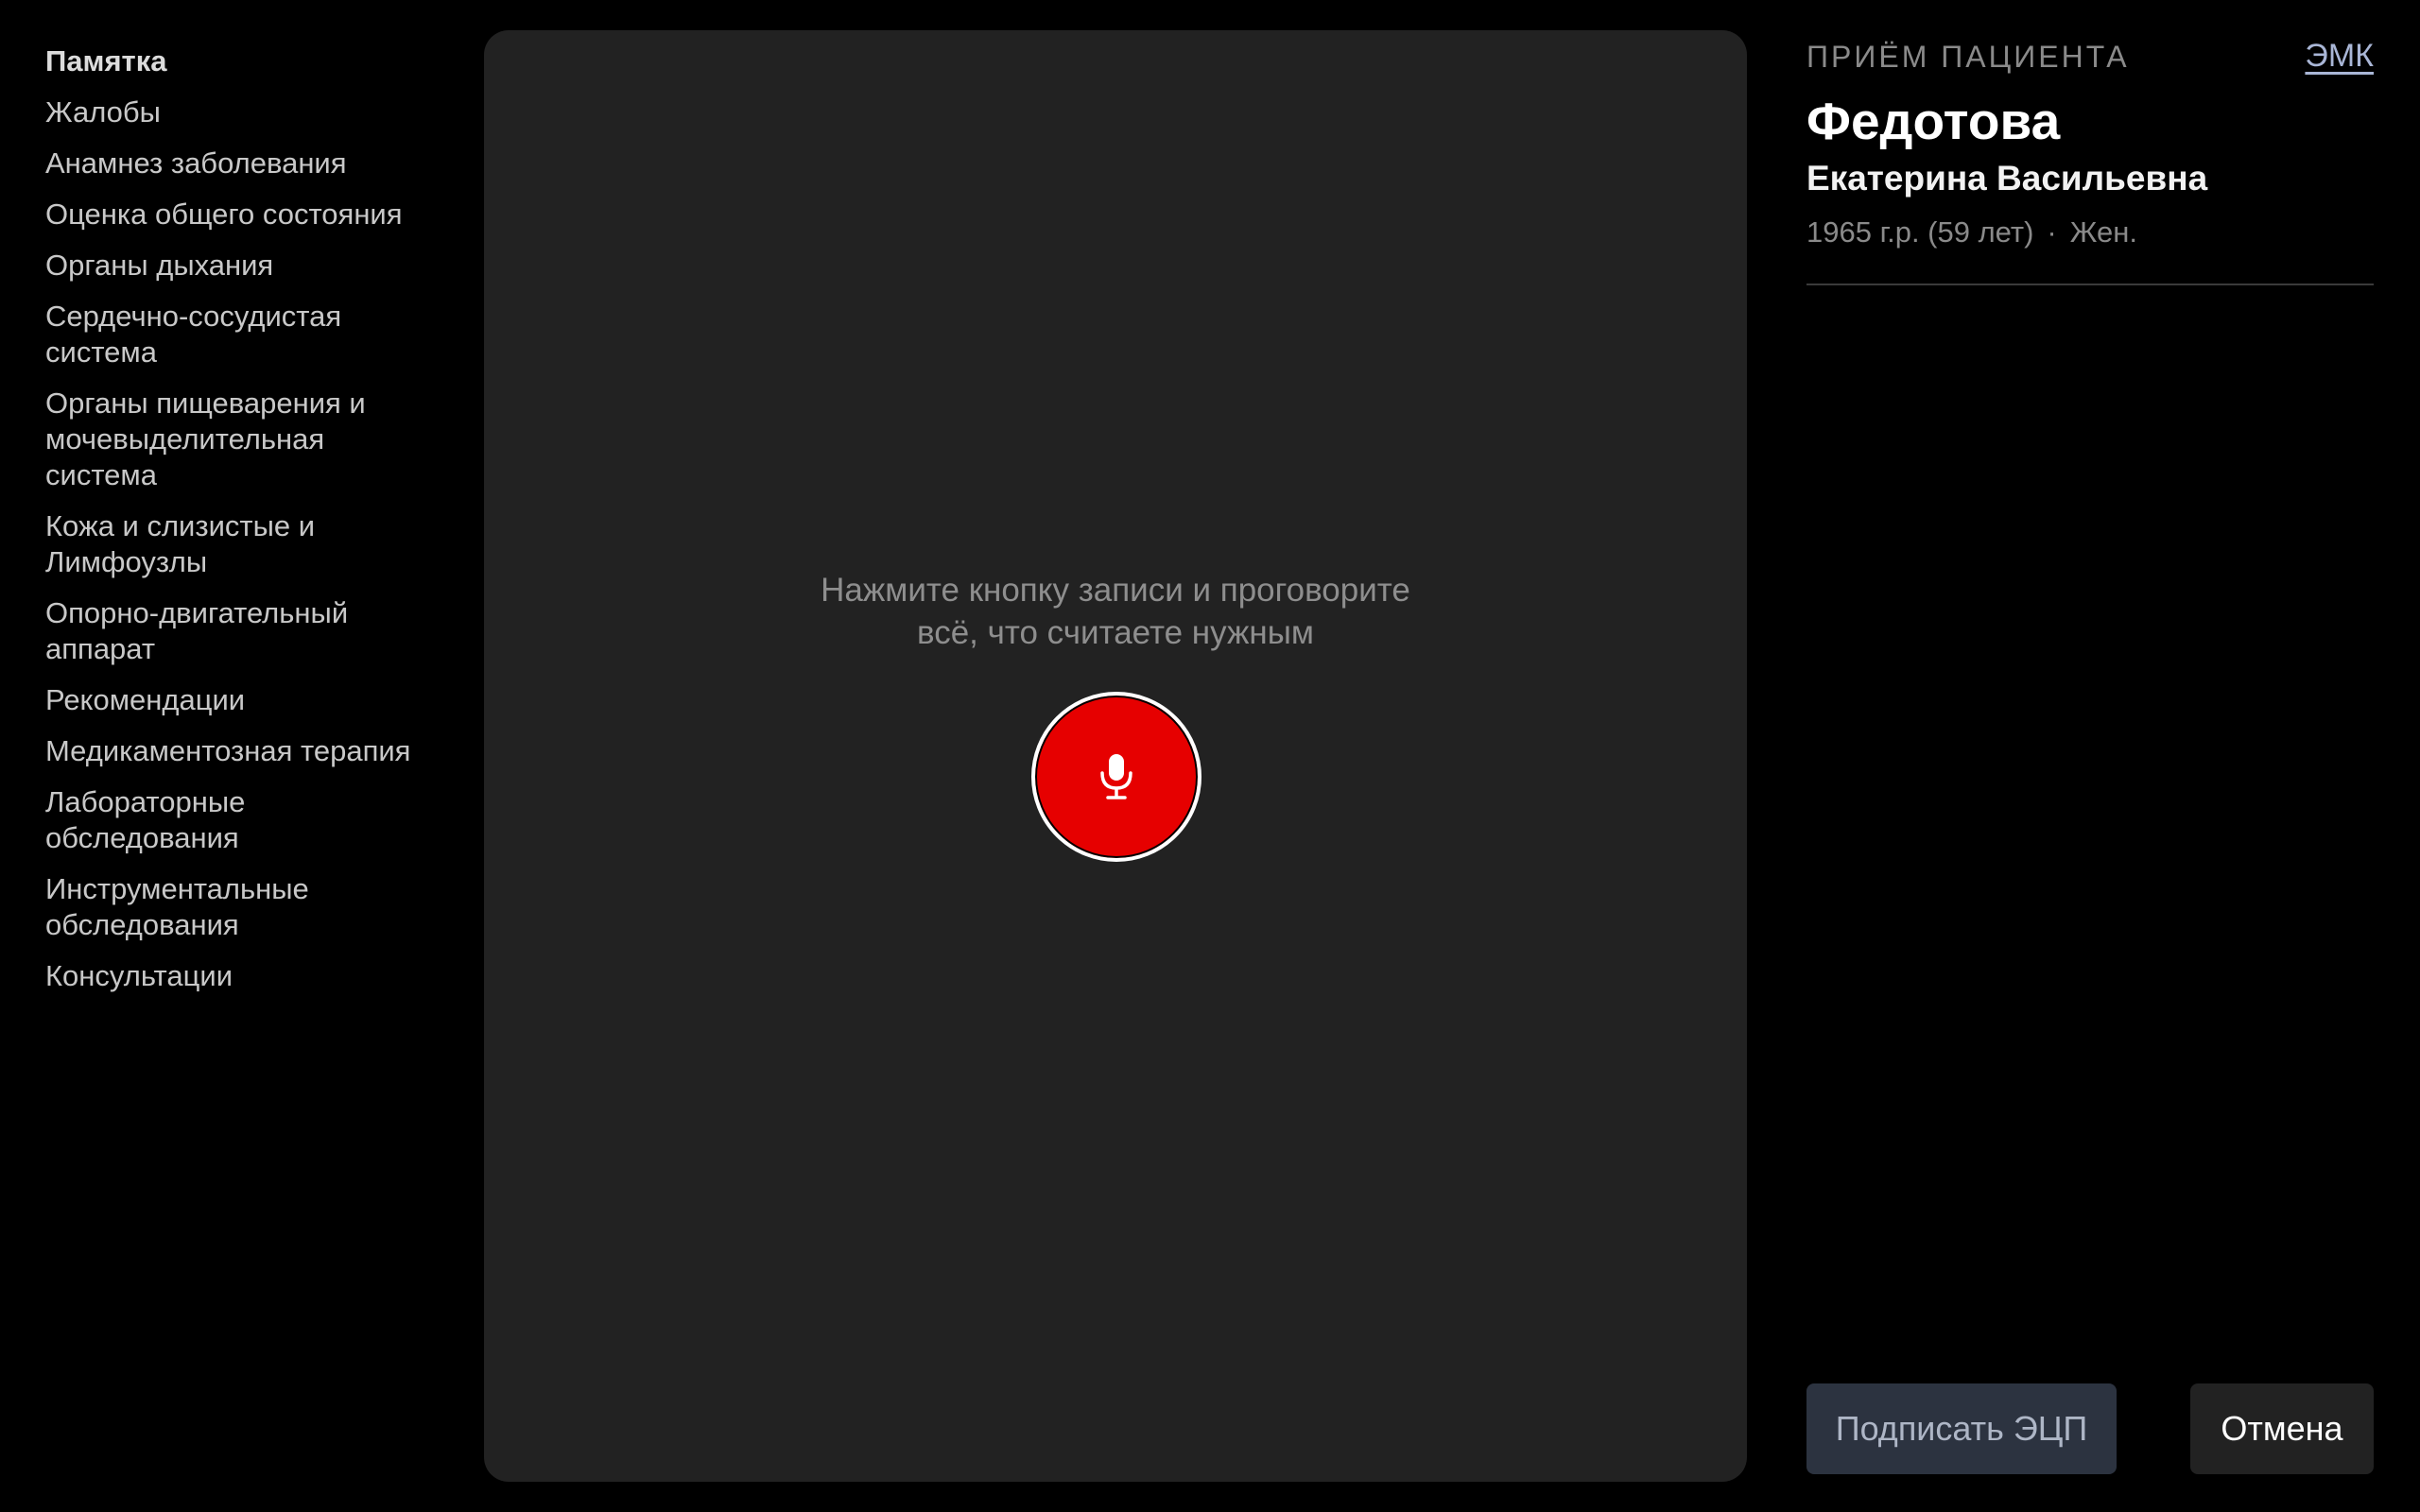 The width and height of the screenshot is (2420, 1512). Describe the element at coordinates (2007, 178) in the screenshot. I see `patient-given-name: Екатерина Васильевна` at that location.